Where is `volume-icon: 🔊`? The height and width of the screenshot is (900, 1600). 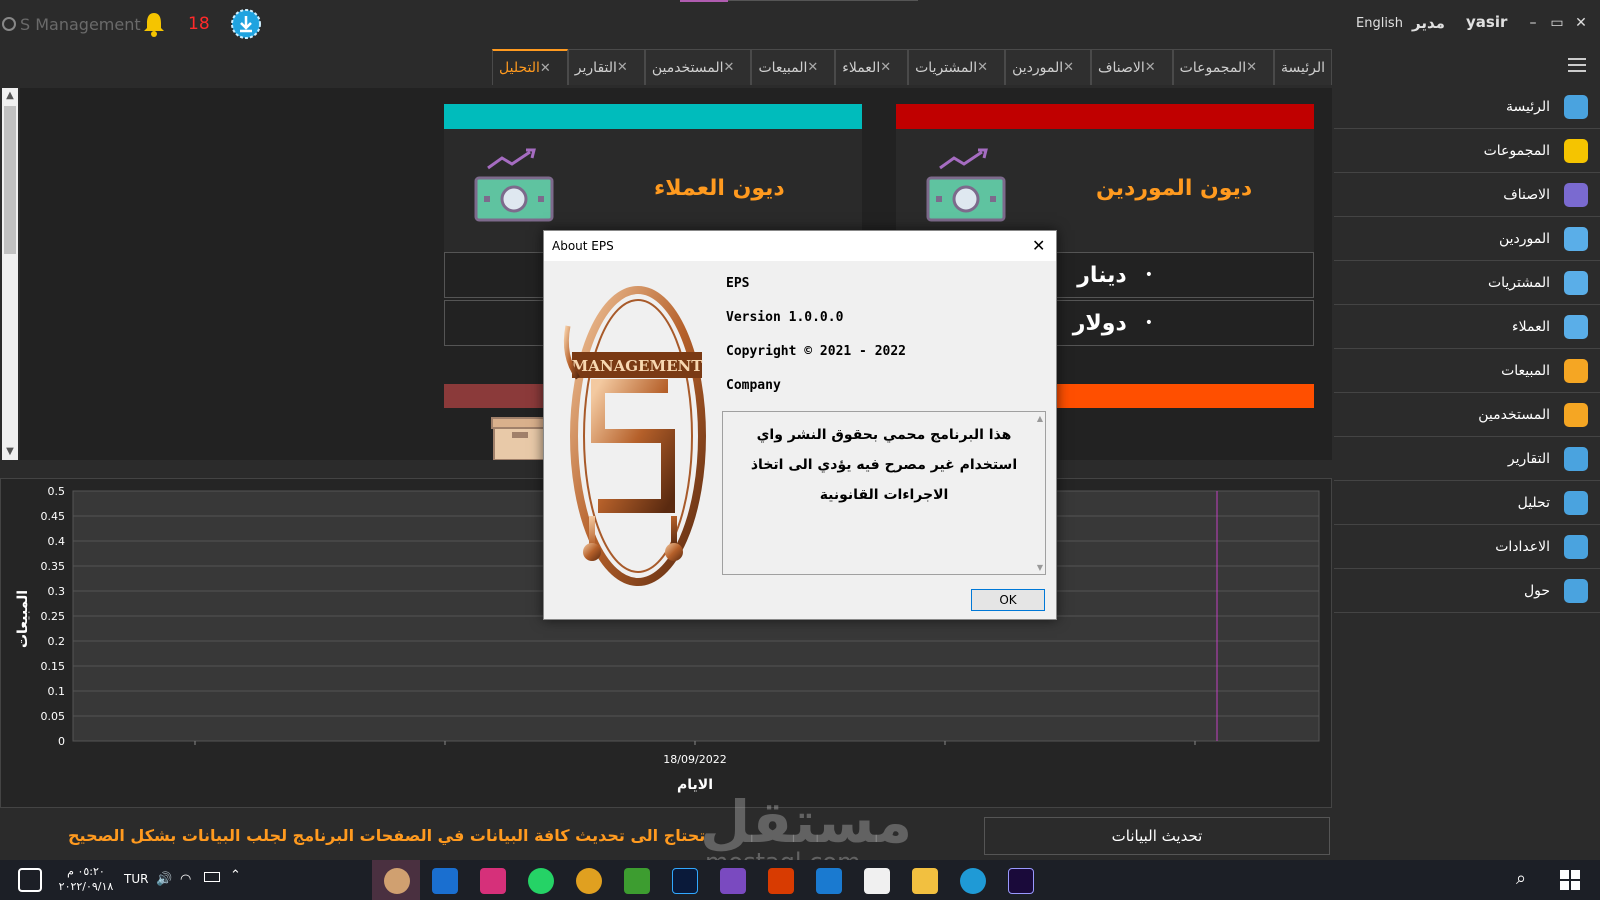 volume-icon: 🔊 is located at coordinates (164, 879).